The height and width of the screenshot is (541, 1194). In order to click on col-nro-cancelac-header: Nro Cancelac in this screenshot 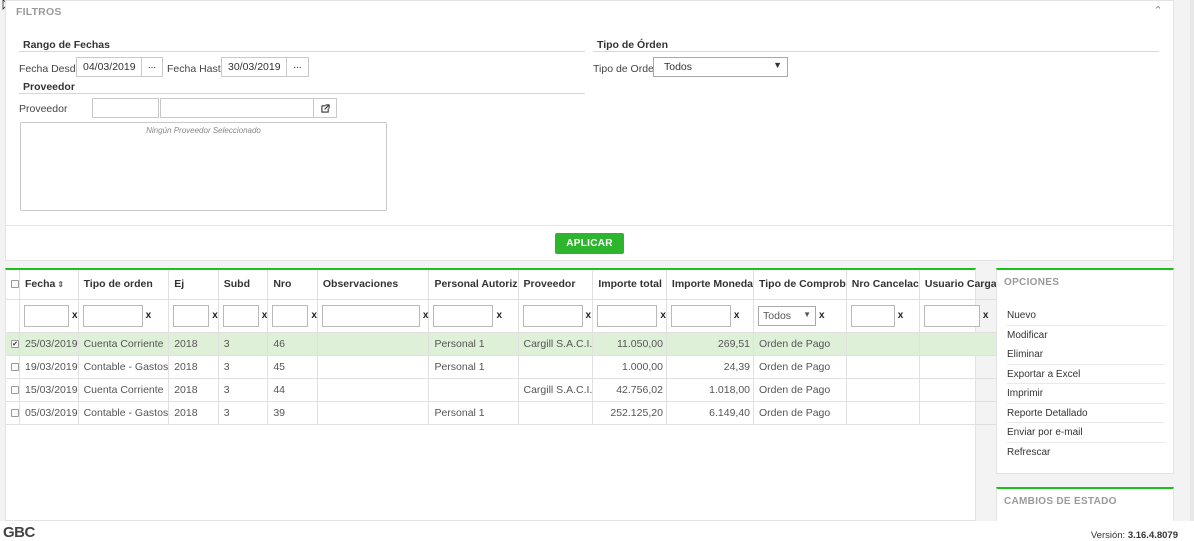, I will do `click(883, 285)`.